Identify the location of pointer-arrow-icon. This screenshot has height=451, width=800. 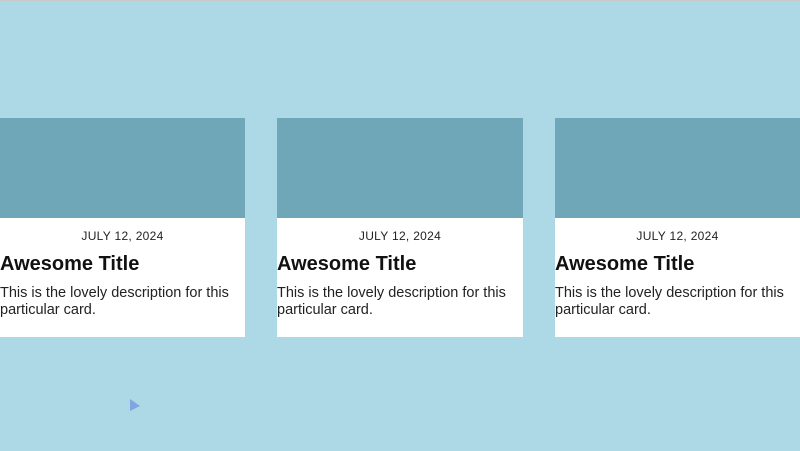
(135, 405).